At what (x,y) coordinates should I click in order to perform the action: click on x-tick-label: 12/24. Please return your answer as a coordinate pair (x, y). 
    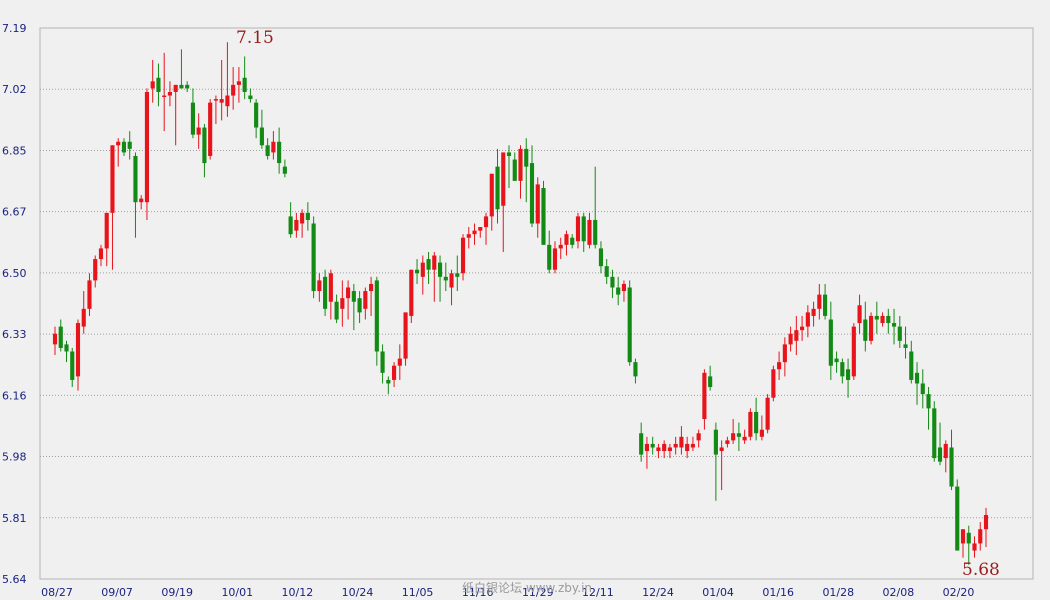
    Looking at the image, I should click on (658, 592).